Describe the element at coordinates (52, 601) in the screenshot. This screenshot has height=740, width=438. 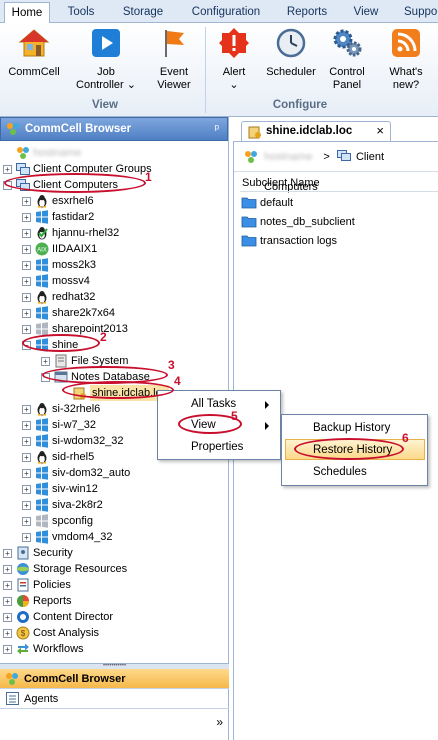
I see `tree-item-reports: Reports` at that location.